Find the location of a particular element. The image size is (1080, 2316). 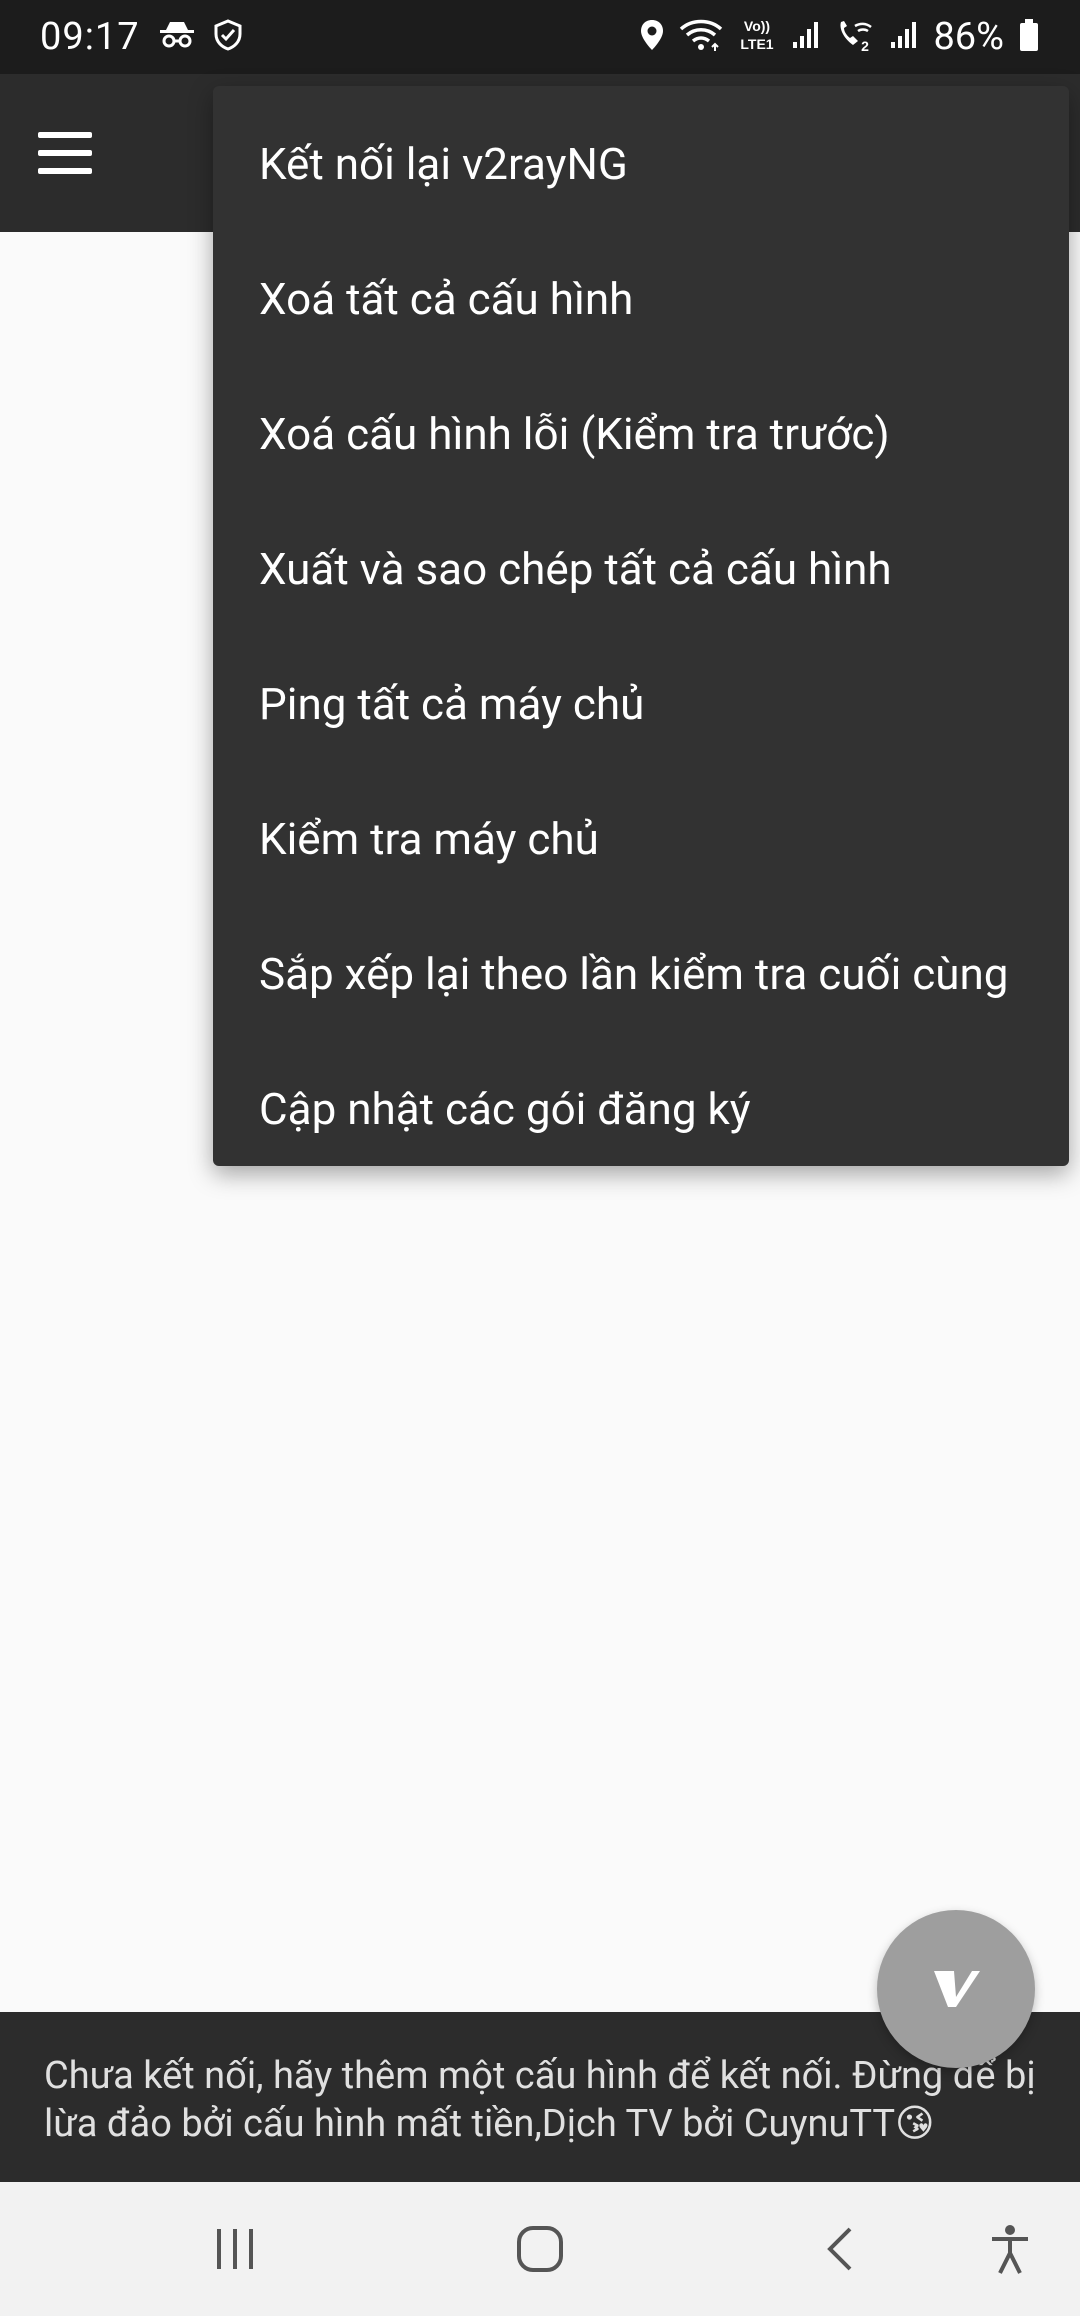

menu-item-label: Cập nhật các gói đăng ký is located at coordinates (505, 1108).